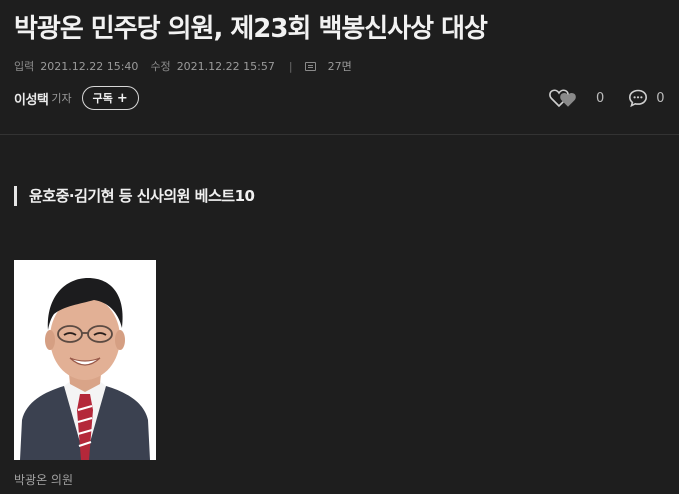  What do you see at coordinates (24, 66) in the screenshot?
I see `published-label: 입력` at bounding box center [24, 66].